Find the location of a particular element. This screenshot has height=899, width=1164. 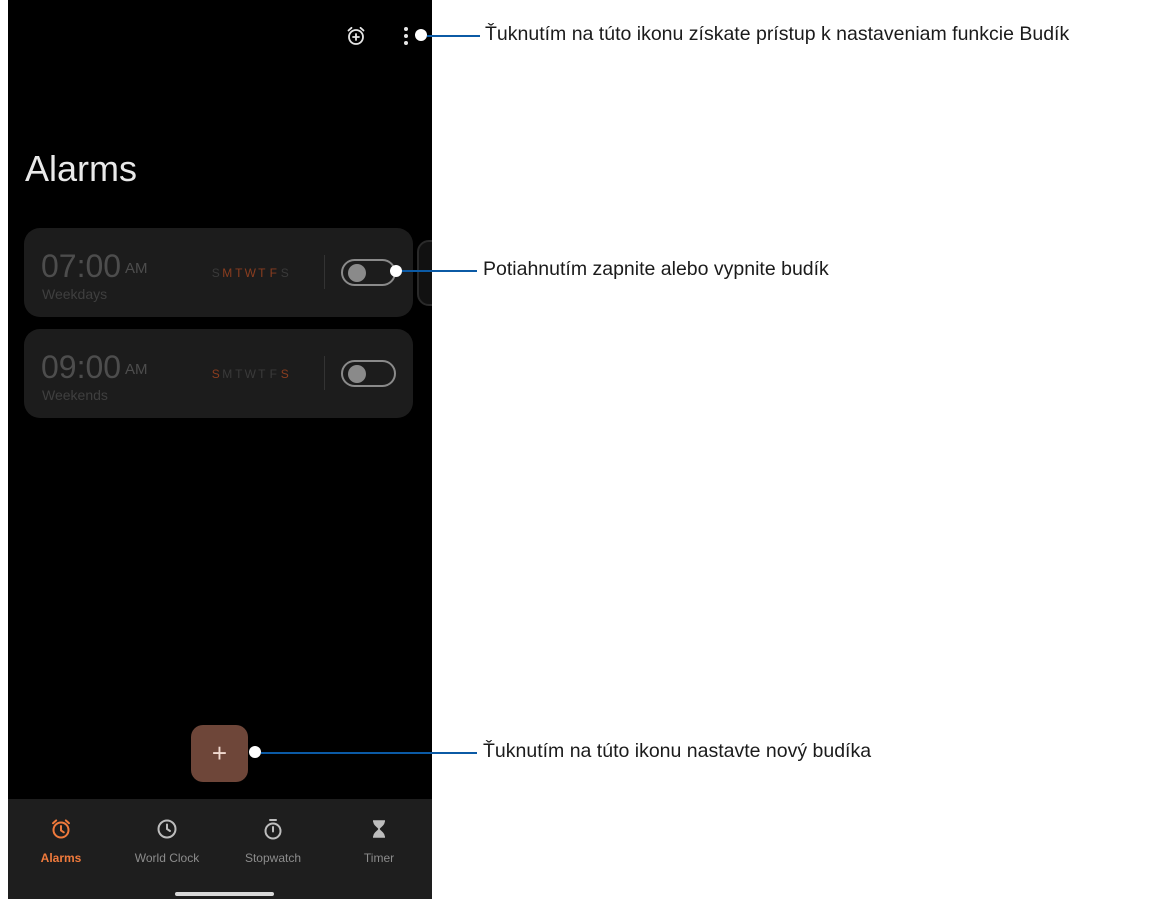

alarm-label: Weekends is located at coordinates (75, 395).